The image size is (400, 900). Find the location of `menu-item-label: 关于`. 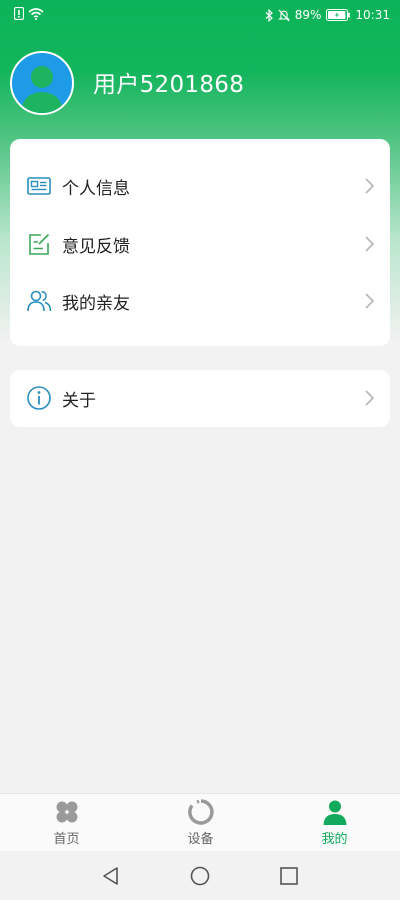

menu-item-label: 关于 is located at coordinates (79, 400).